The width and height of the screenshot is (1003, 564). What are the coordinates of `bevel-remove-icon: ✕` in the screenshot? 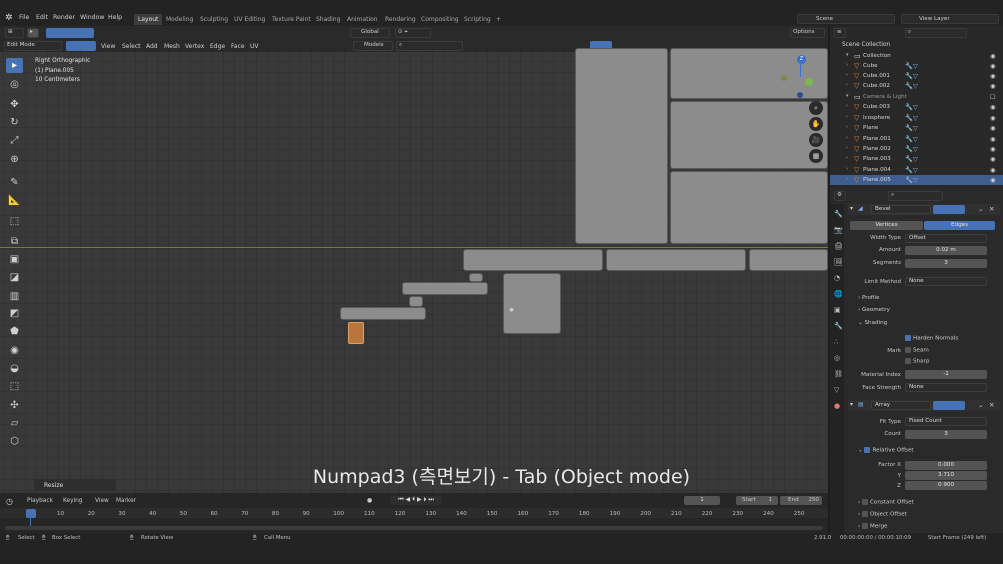 It's located at (991, 209).